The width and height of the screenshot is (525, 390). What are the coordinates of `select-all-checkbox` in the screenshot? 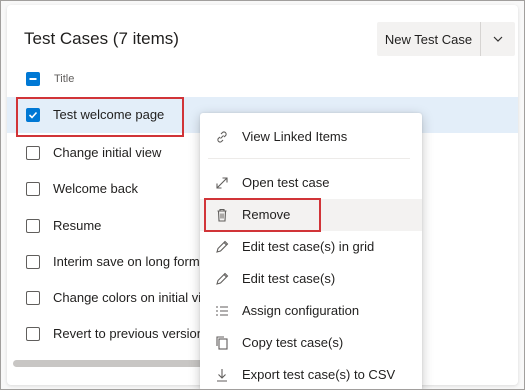 It's located at (33, 79).